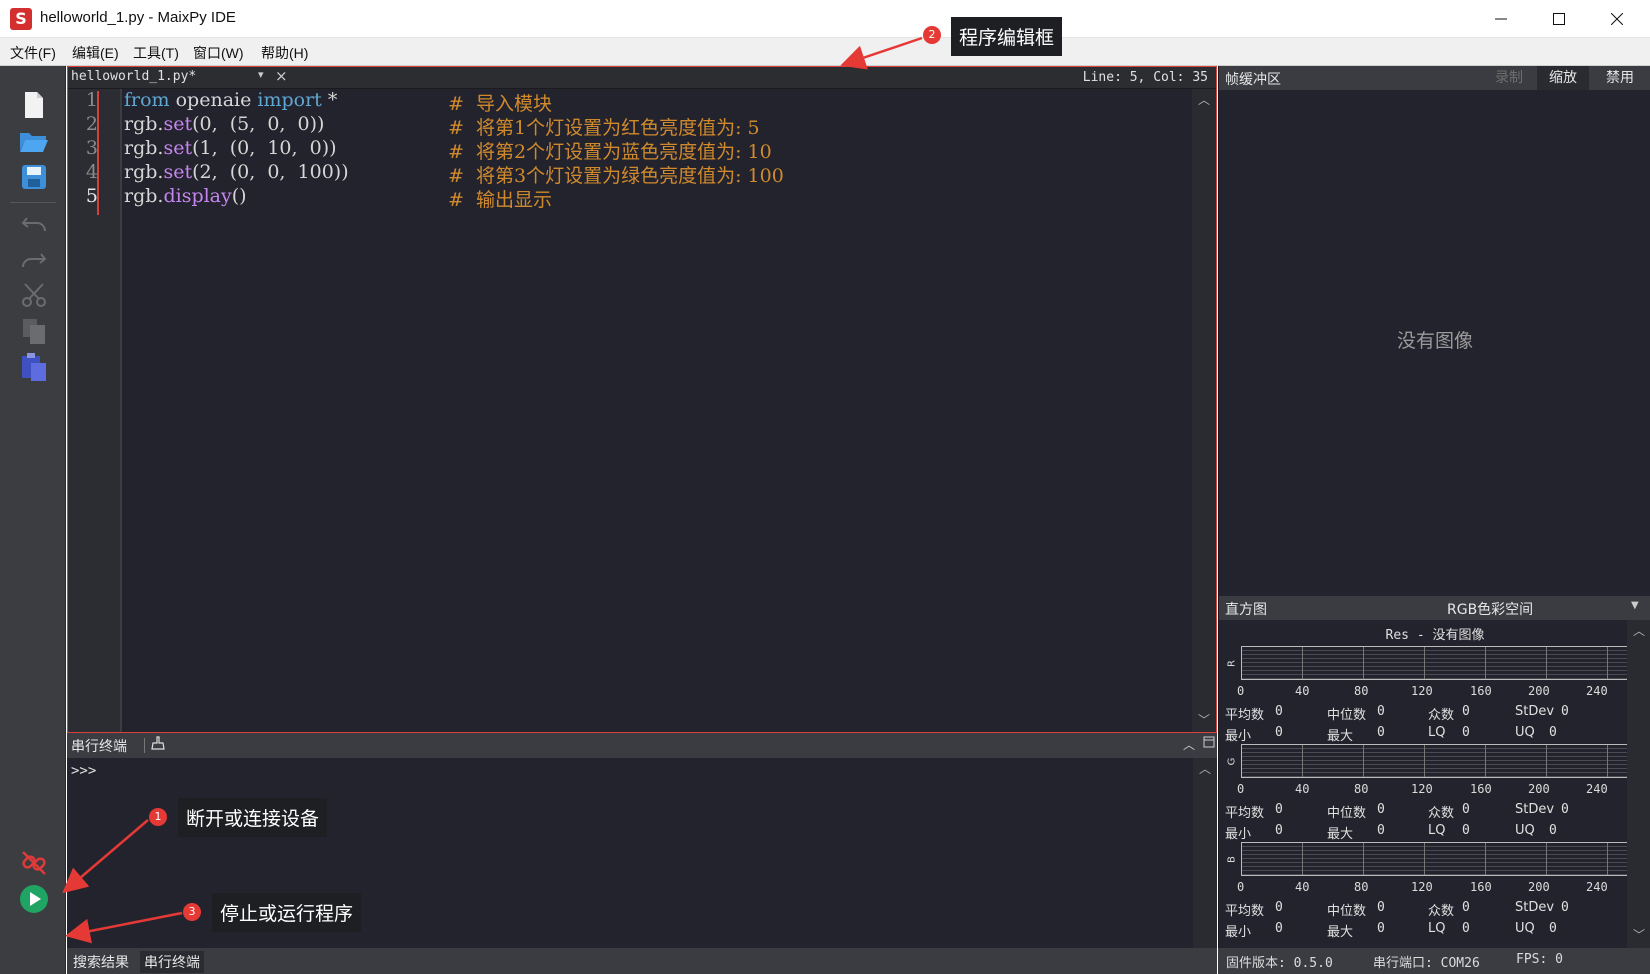  Describe the element at coordinates (192, 912) in the screenshot. I see `annotation-badge-3: 3` at that location.